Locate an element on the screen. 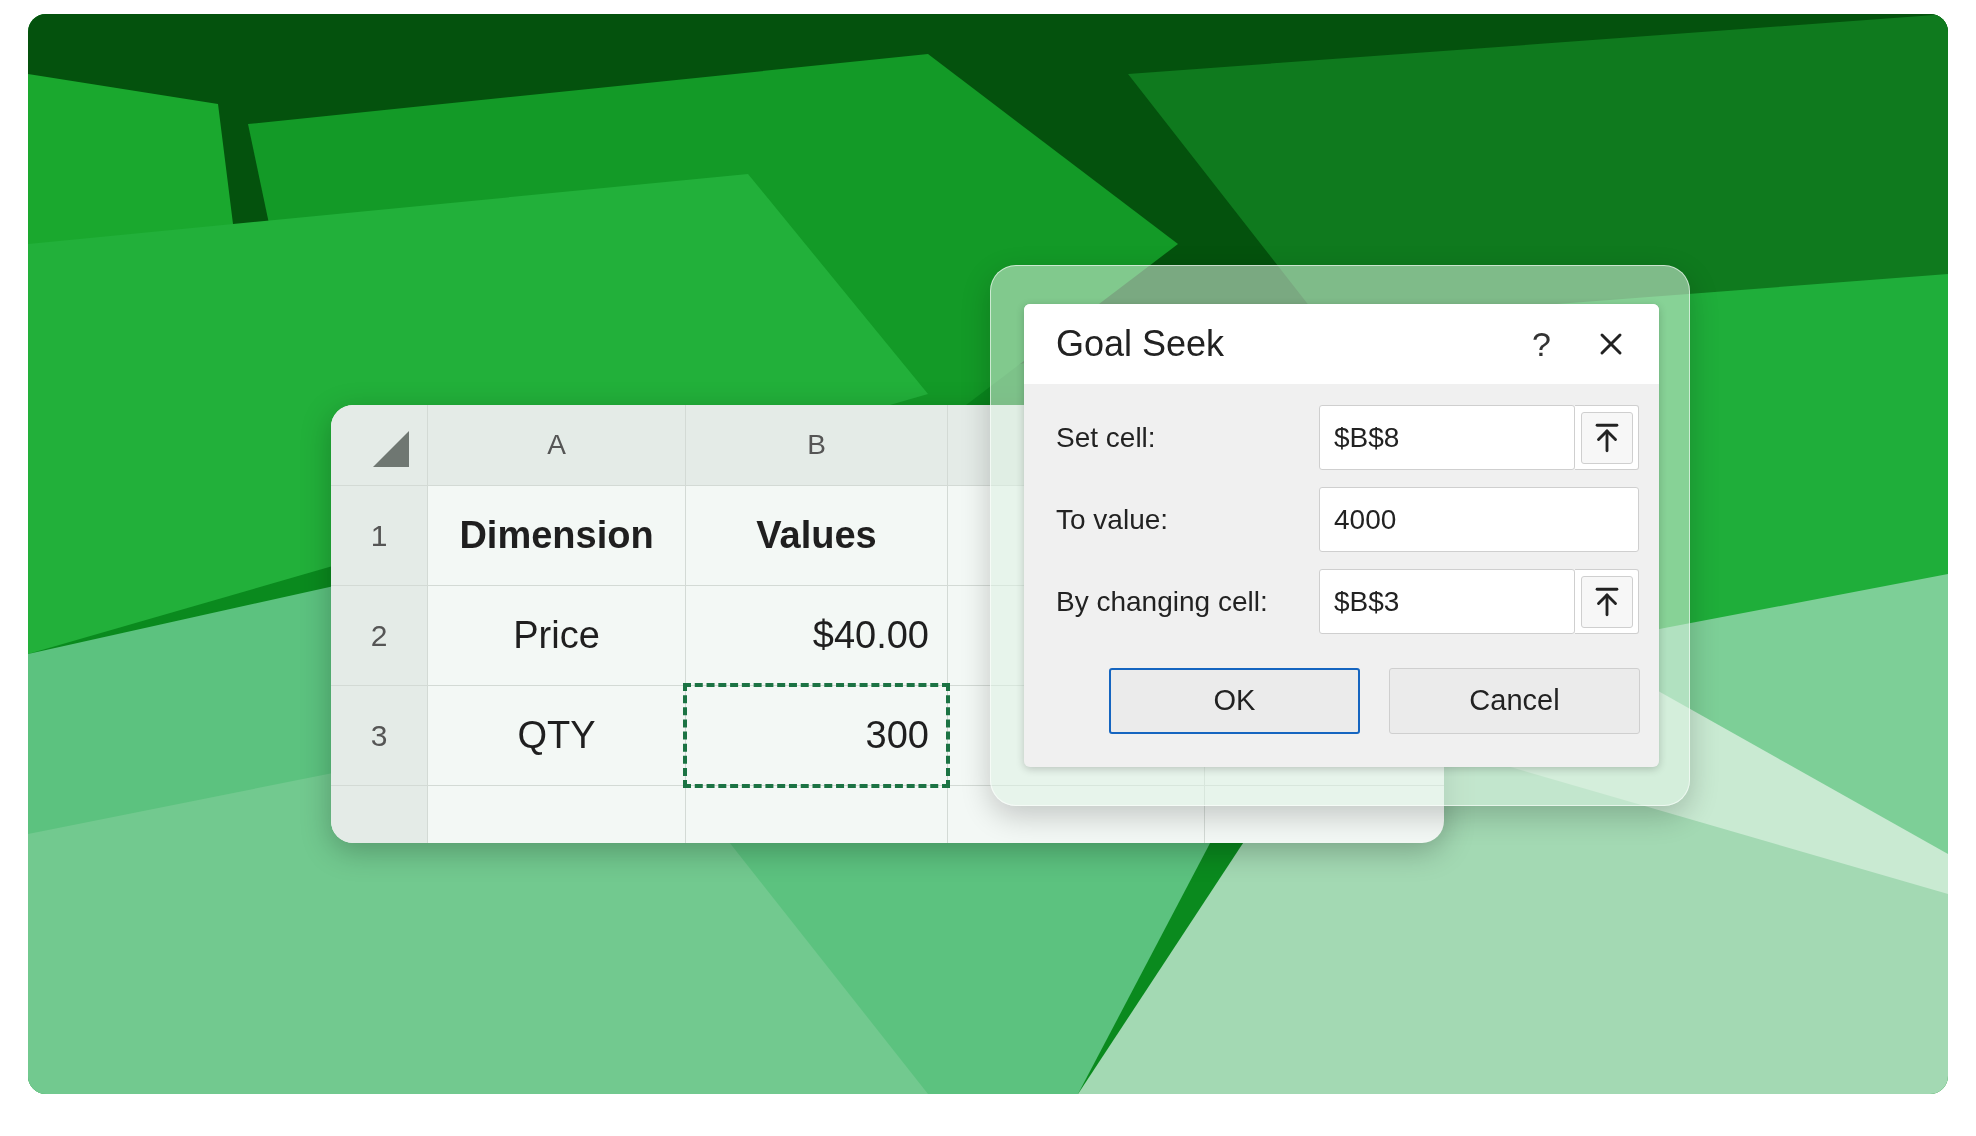  field-label: By changing cell: is located at coordinates (1162, 601).